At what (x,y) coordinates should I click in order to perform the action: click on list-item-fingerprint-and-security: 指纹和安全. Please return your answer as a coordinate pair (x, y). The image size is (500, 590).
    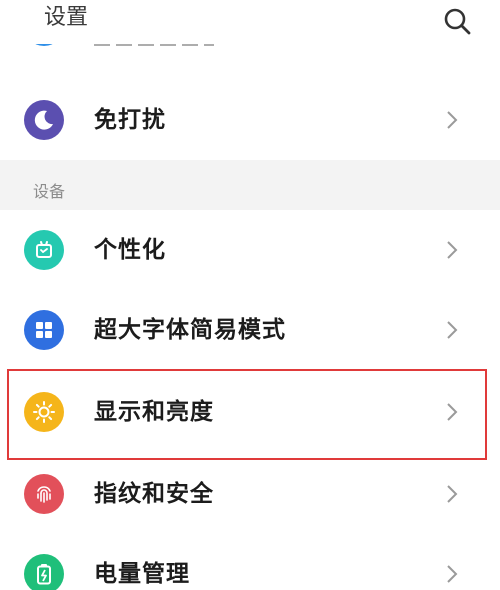
    Looking at the image, I should click on (250, 494).